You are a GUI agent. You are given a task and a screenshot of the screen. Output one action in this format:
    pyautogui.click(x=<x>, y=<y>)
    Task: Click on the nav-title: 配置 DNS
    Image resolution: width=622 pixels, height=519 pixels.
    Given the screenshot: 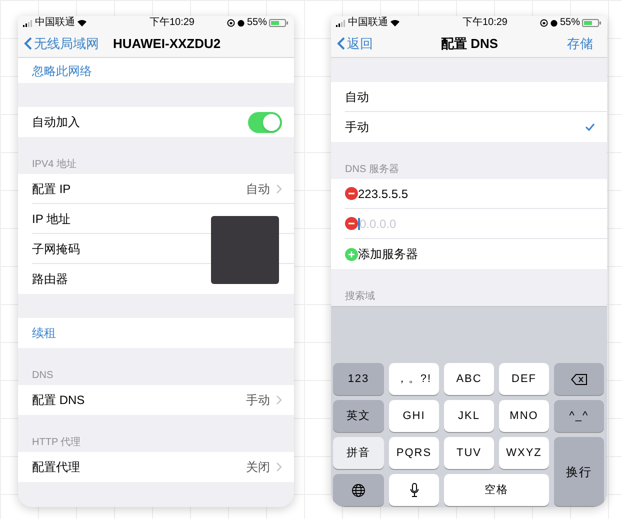 What is the action you would take?
    pyautogui.click(x=469, y=43)
    